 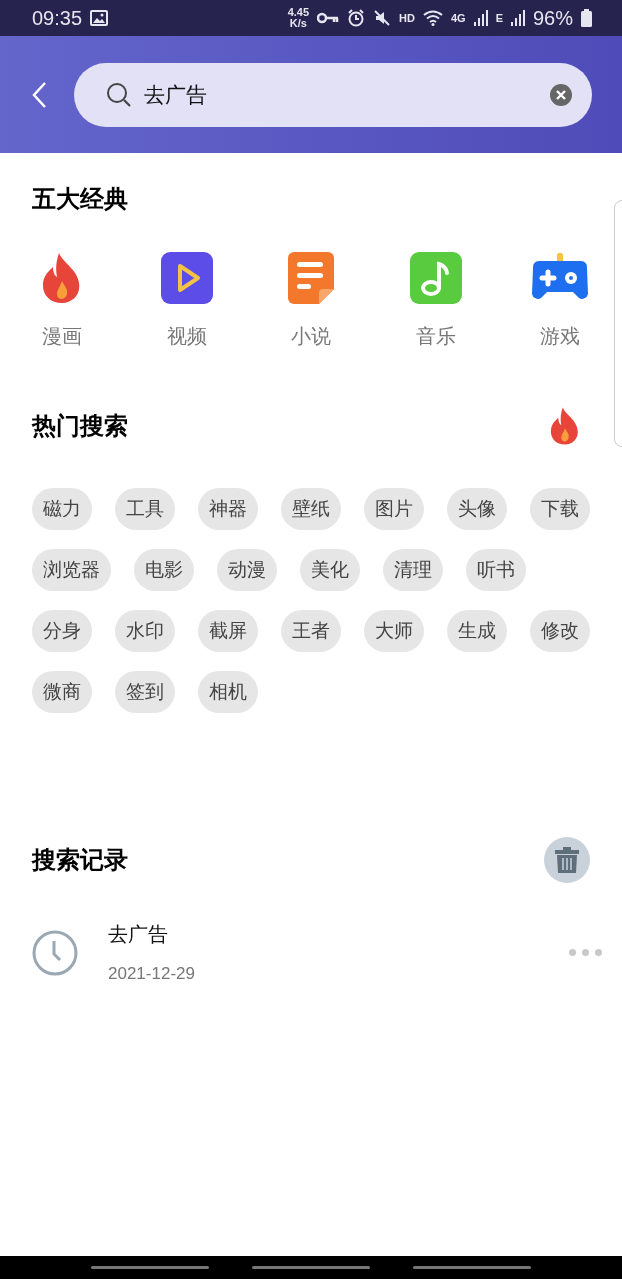 What do you see at coordinates (152, 974) in the screenshot?
I see `history-date: 2021-12-29` at bounding box center [152, 974].